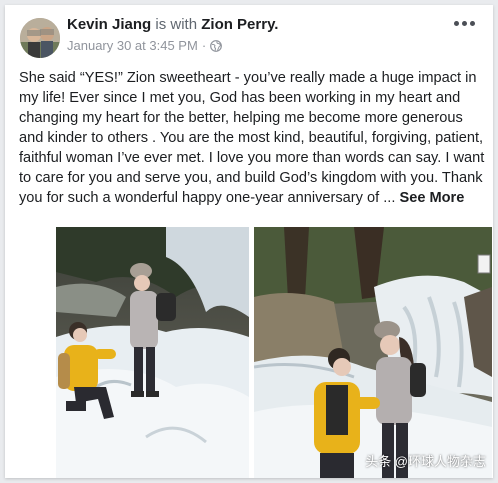 This screenshot has height=483, width=498. What do you see at coordinates (132, 45) in the screenshot?
I see `post-timestamp: January 30 at 3:45 PM` at bounding box center [132, 45].